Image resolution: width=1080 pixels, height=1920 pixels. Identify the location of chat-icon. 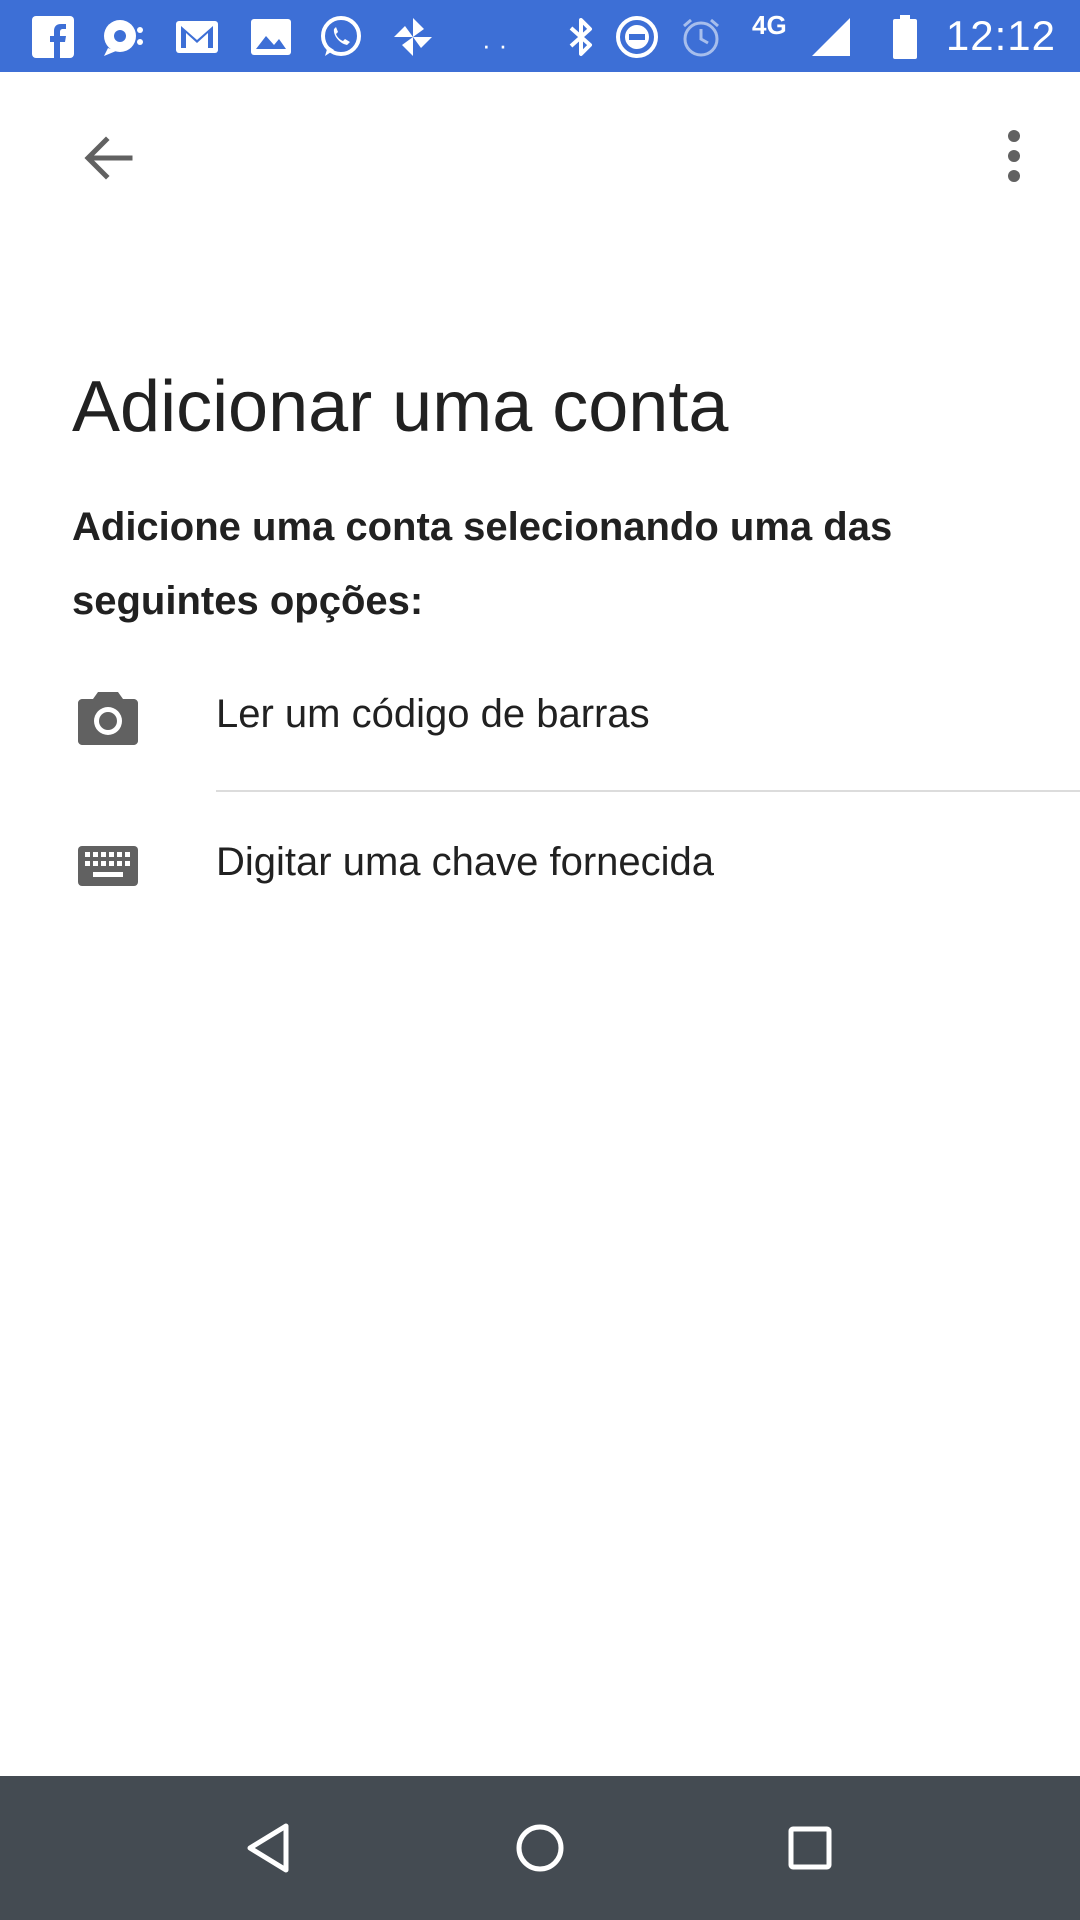
(123, 38).